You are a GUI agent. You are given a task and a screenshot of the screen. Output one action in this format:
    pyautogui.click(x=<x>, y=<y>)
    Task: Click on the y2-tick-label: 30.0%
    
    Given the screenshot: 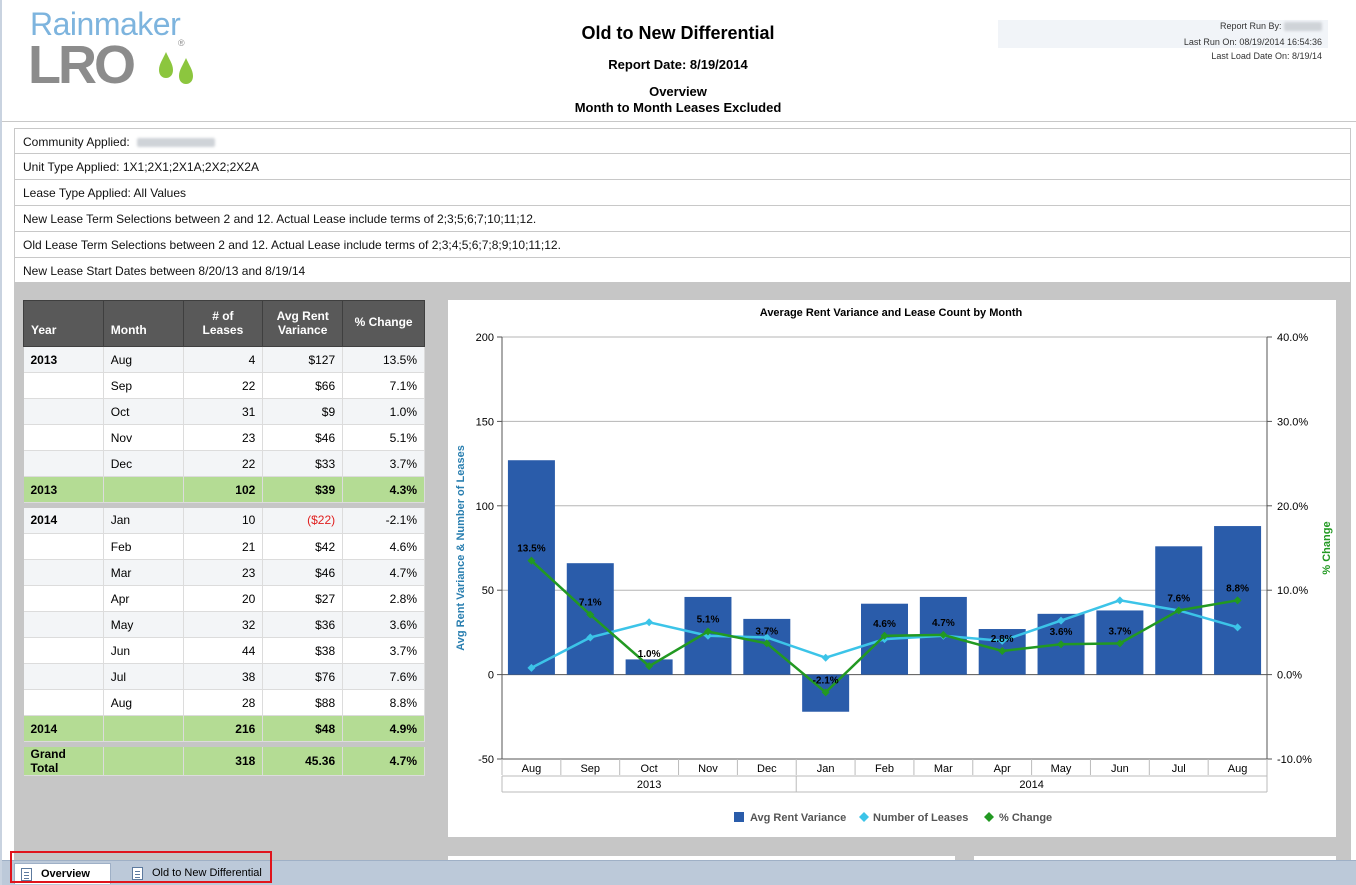 What is the action you would take?
    pyautogui.click(x=1292, y=422)
    